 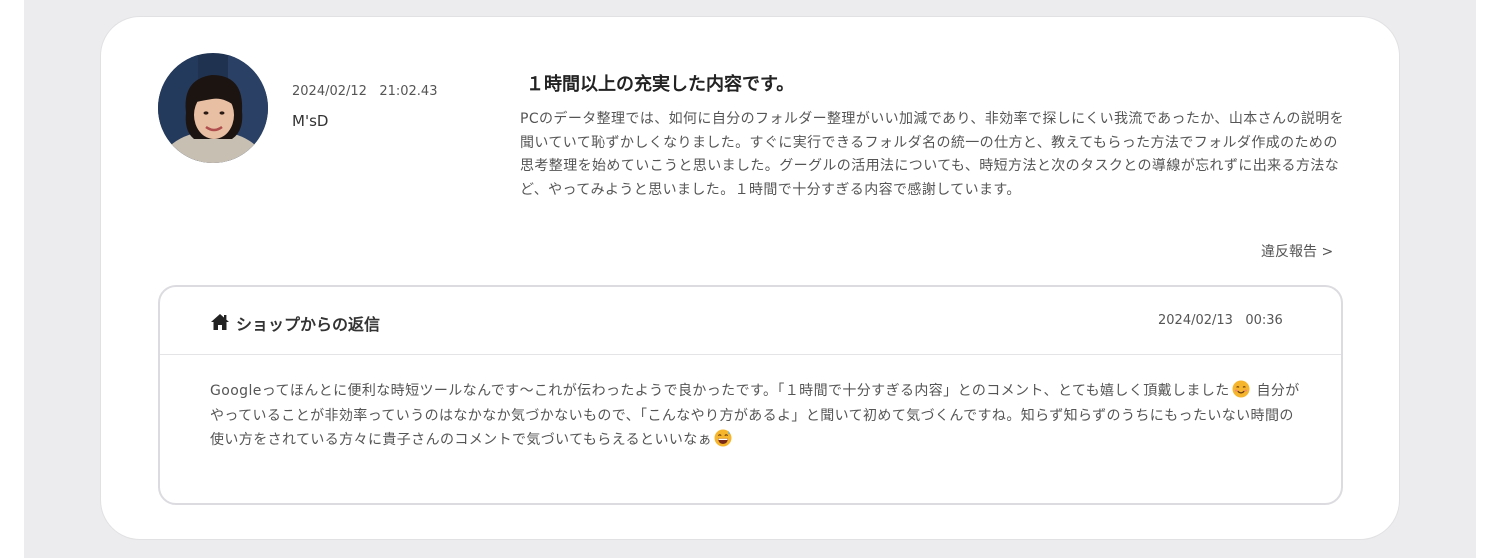 What do you see at coordinates (660, 84) in the screenshot?
I see `review-title: １時間以上の充実した内容です。` at bounding box center [660, 84].